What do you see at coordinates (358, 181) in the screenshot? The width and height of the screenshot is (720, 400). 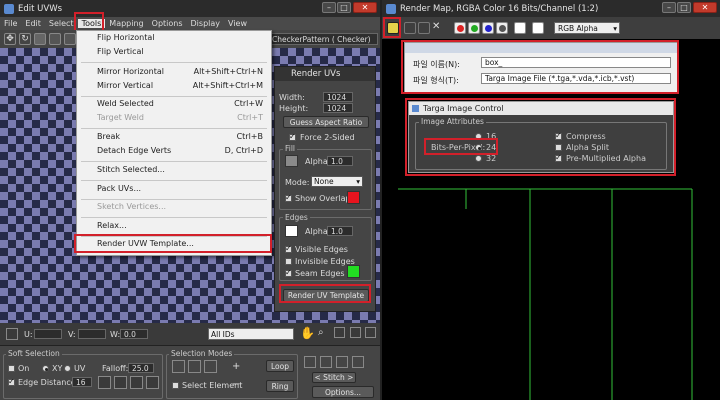 I see `chevron-down-icon: ▾` at bounding box center [358, 181].